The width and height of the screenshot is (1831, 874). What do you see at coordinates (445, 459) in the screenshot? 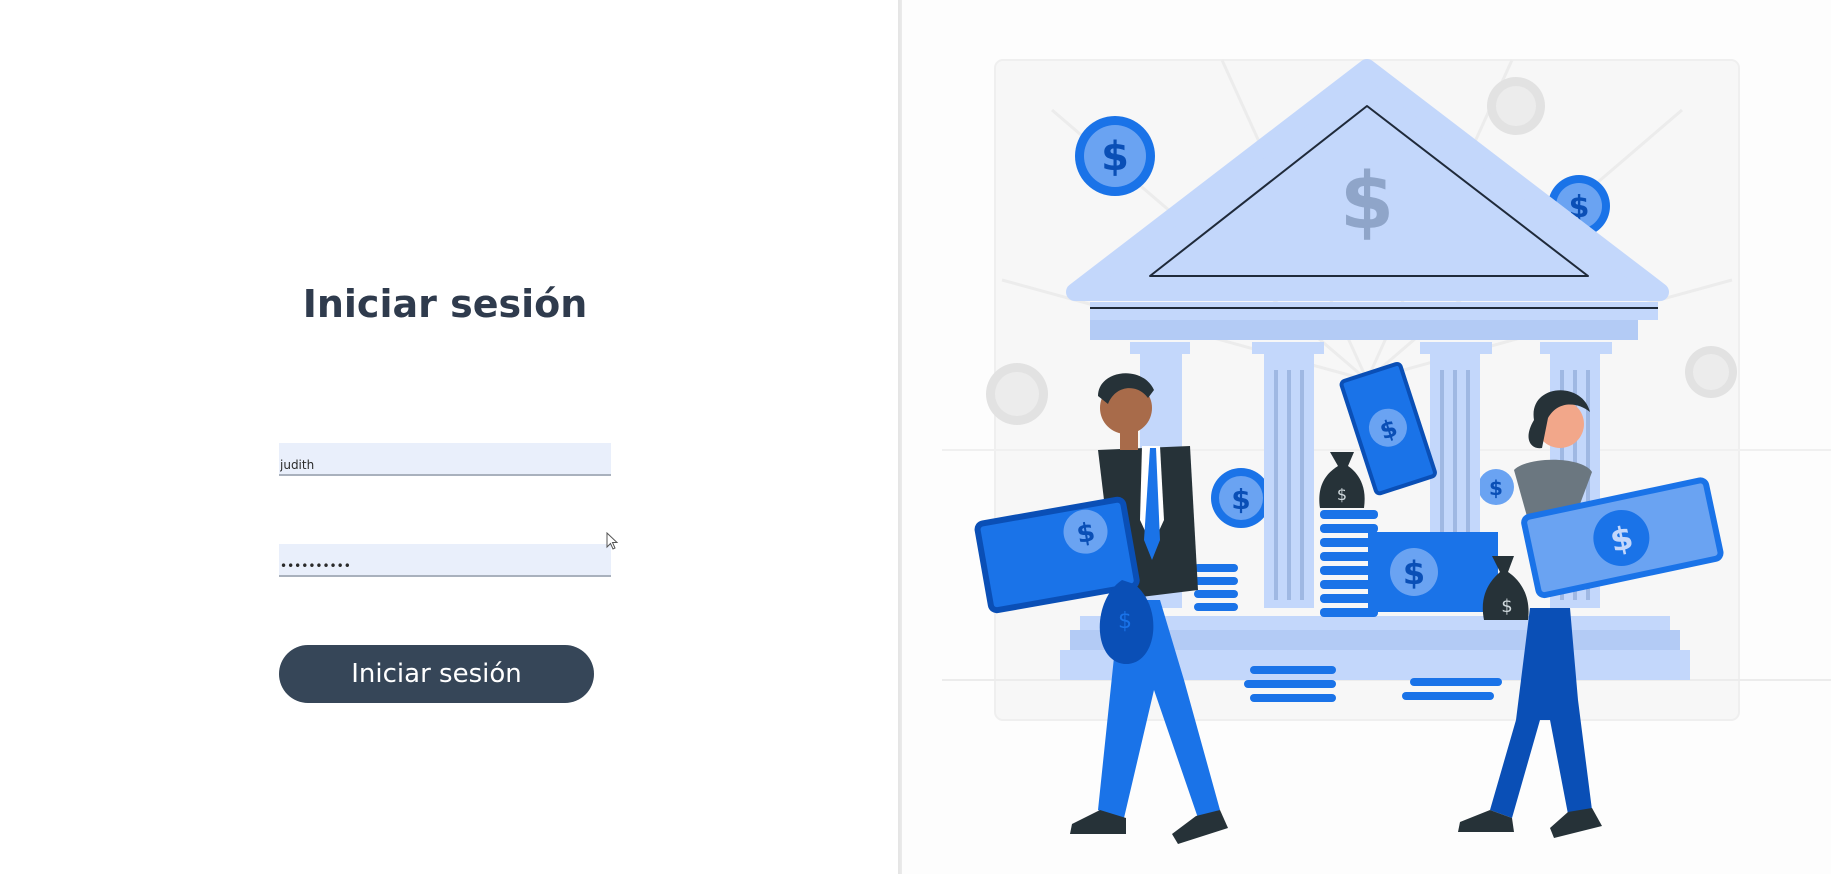
I see `username-field` at bounding box center [445, 459].